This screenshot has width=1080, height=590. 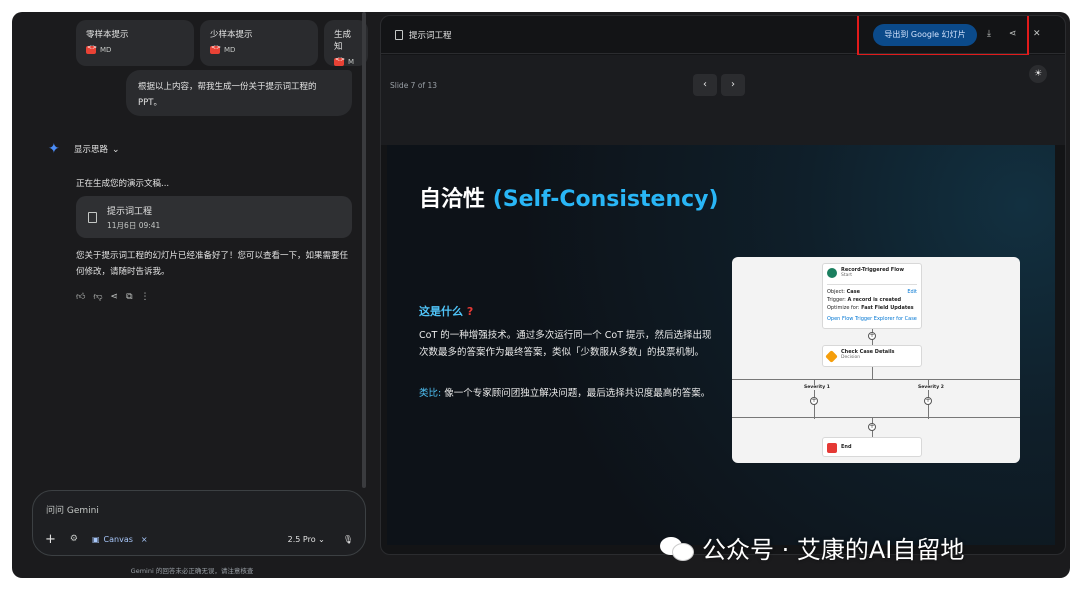 I want to click on document-card: 提示词工程 11月6日 09:41, so click(x=214, y=217).